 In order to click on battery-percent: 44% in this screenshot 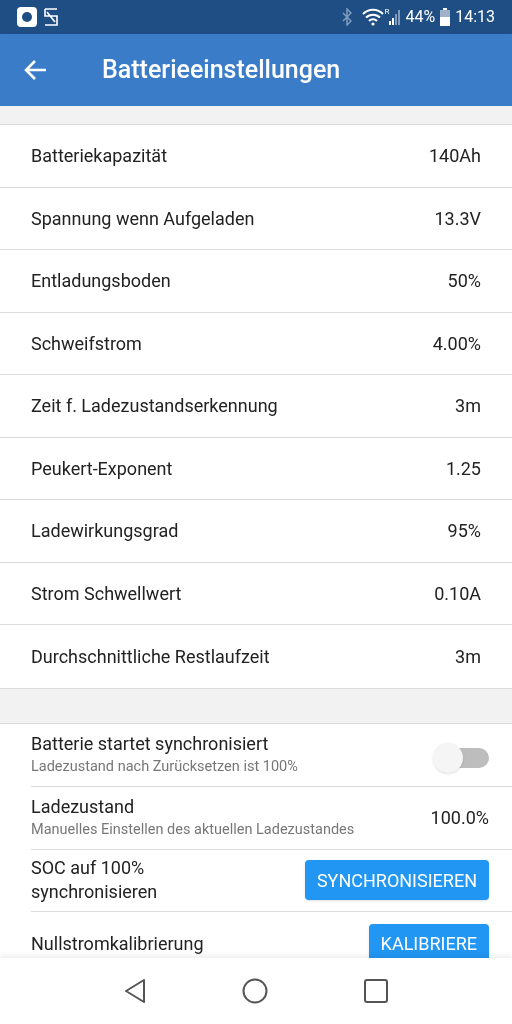, I will do `click(420, 17)`.